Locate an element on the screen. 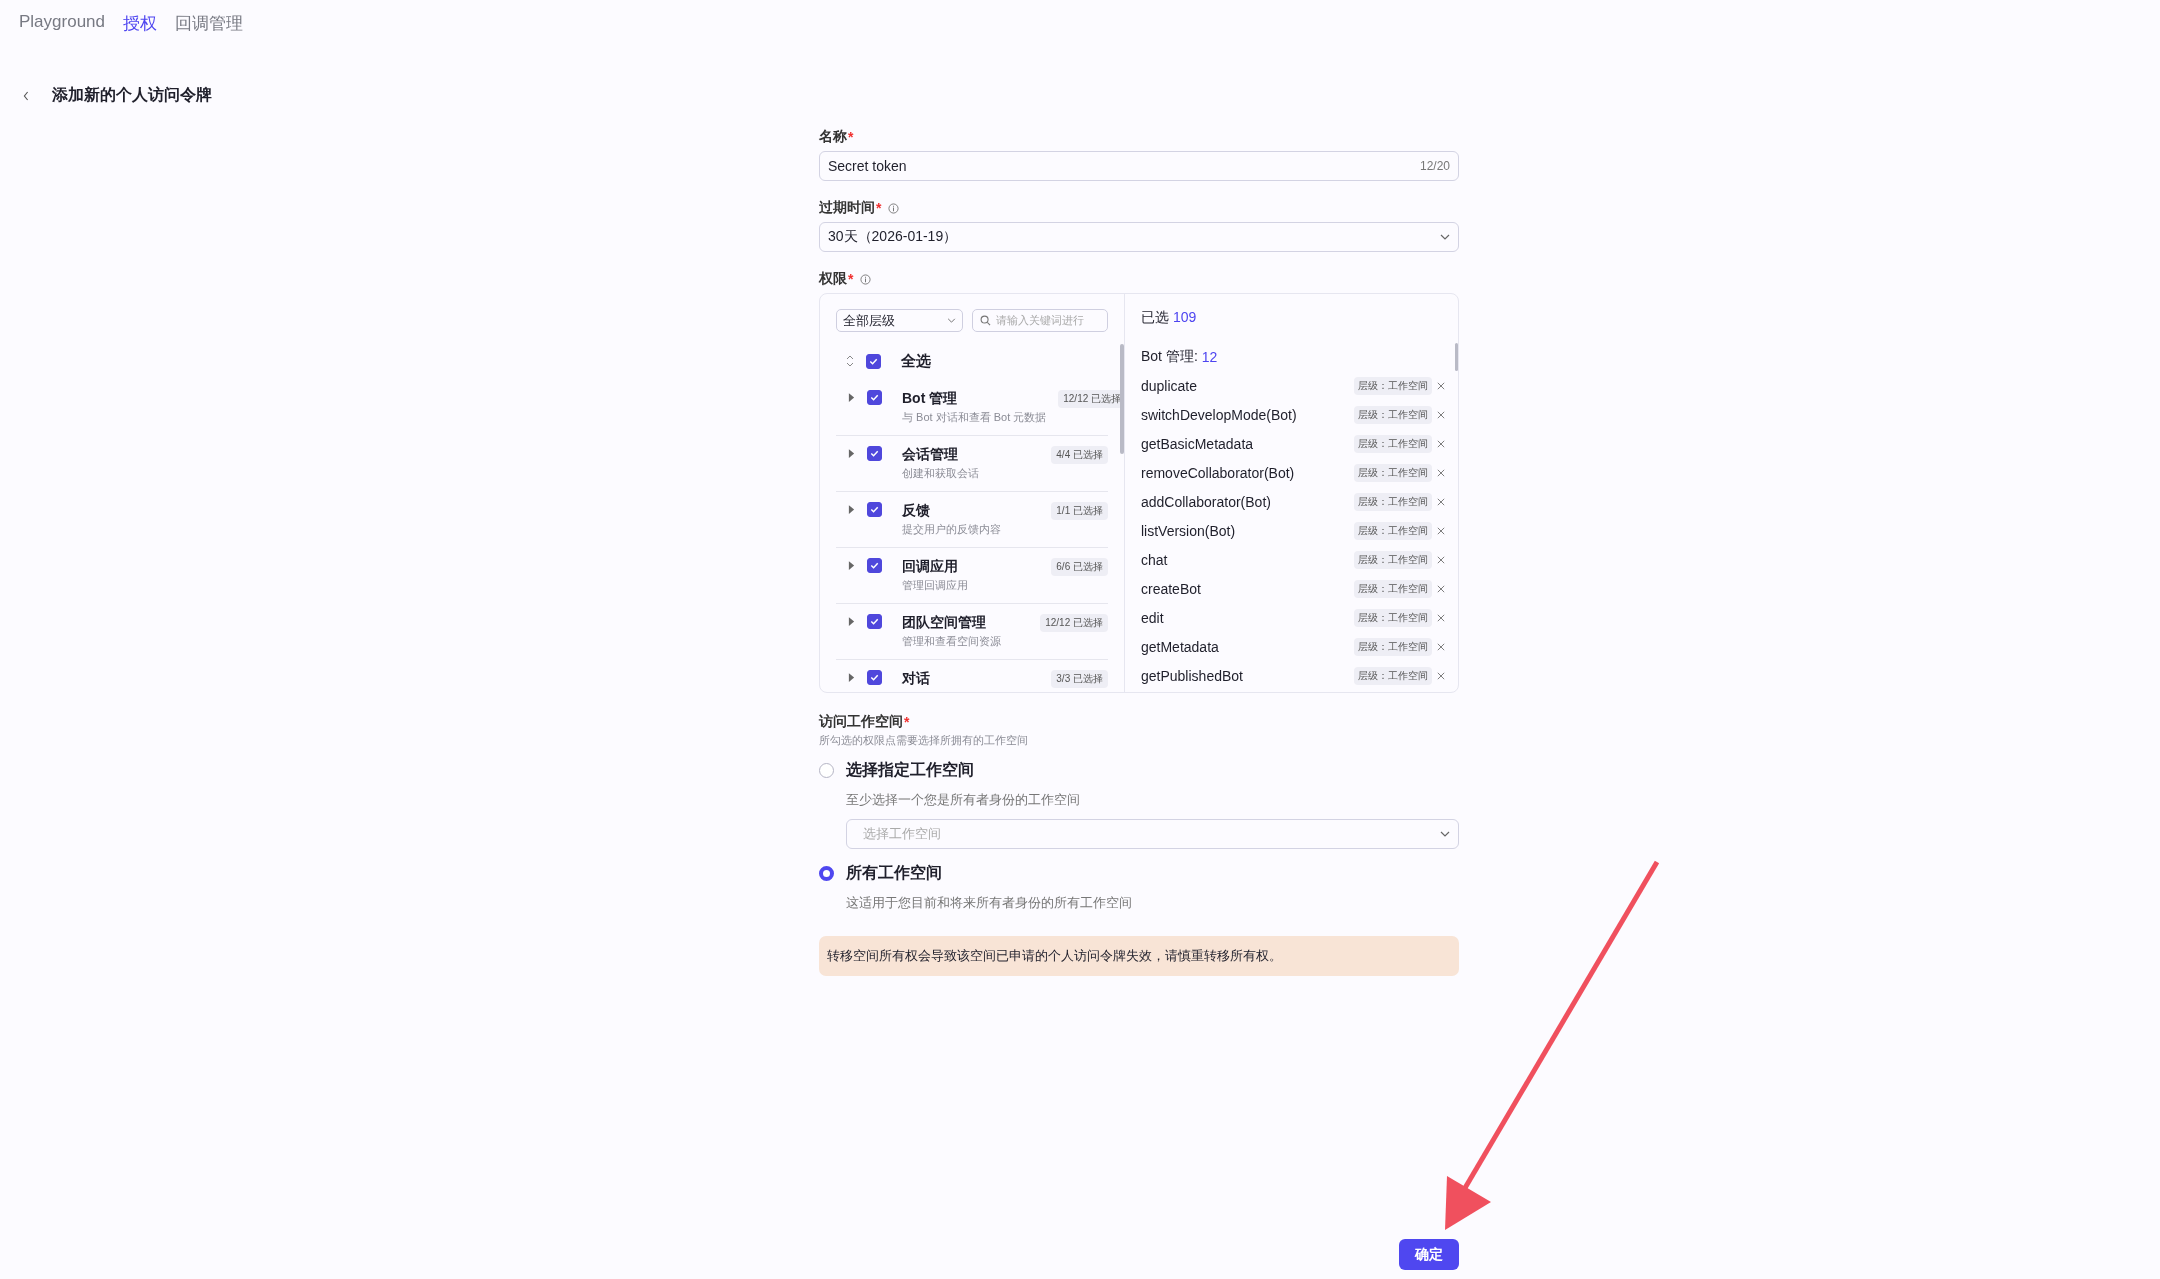 This screenshot has width=2160, height=1279. back-icon is located at coordinates (26, 95).